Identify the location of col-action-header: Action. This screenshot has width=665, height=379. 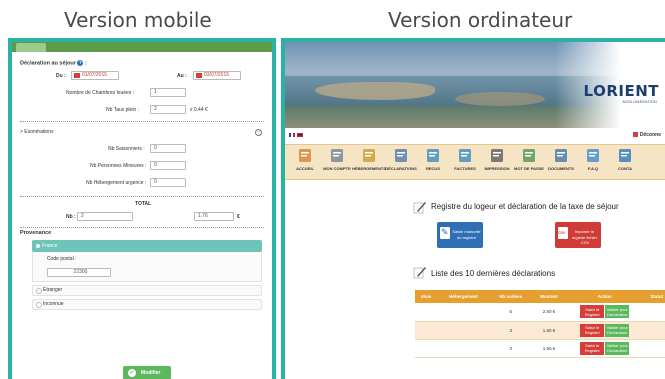
(605, 296).